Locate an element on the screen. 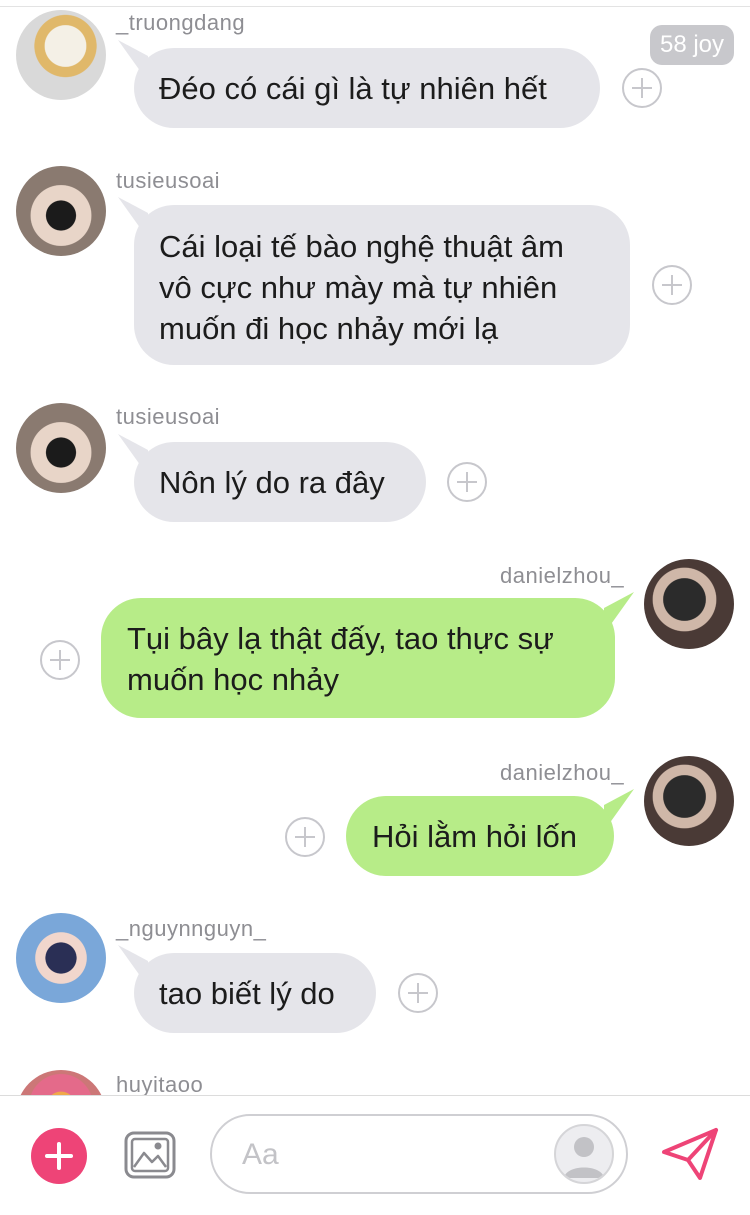 This screenshot has width=750, height=1215. message-bubble: Hỏi lằm hỏi lốn is located at coordinates (480, 836).